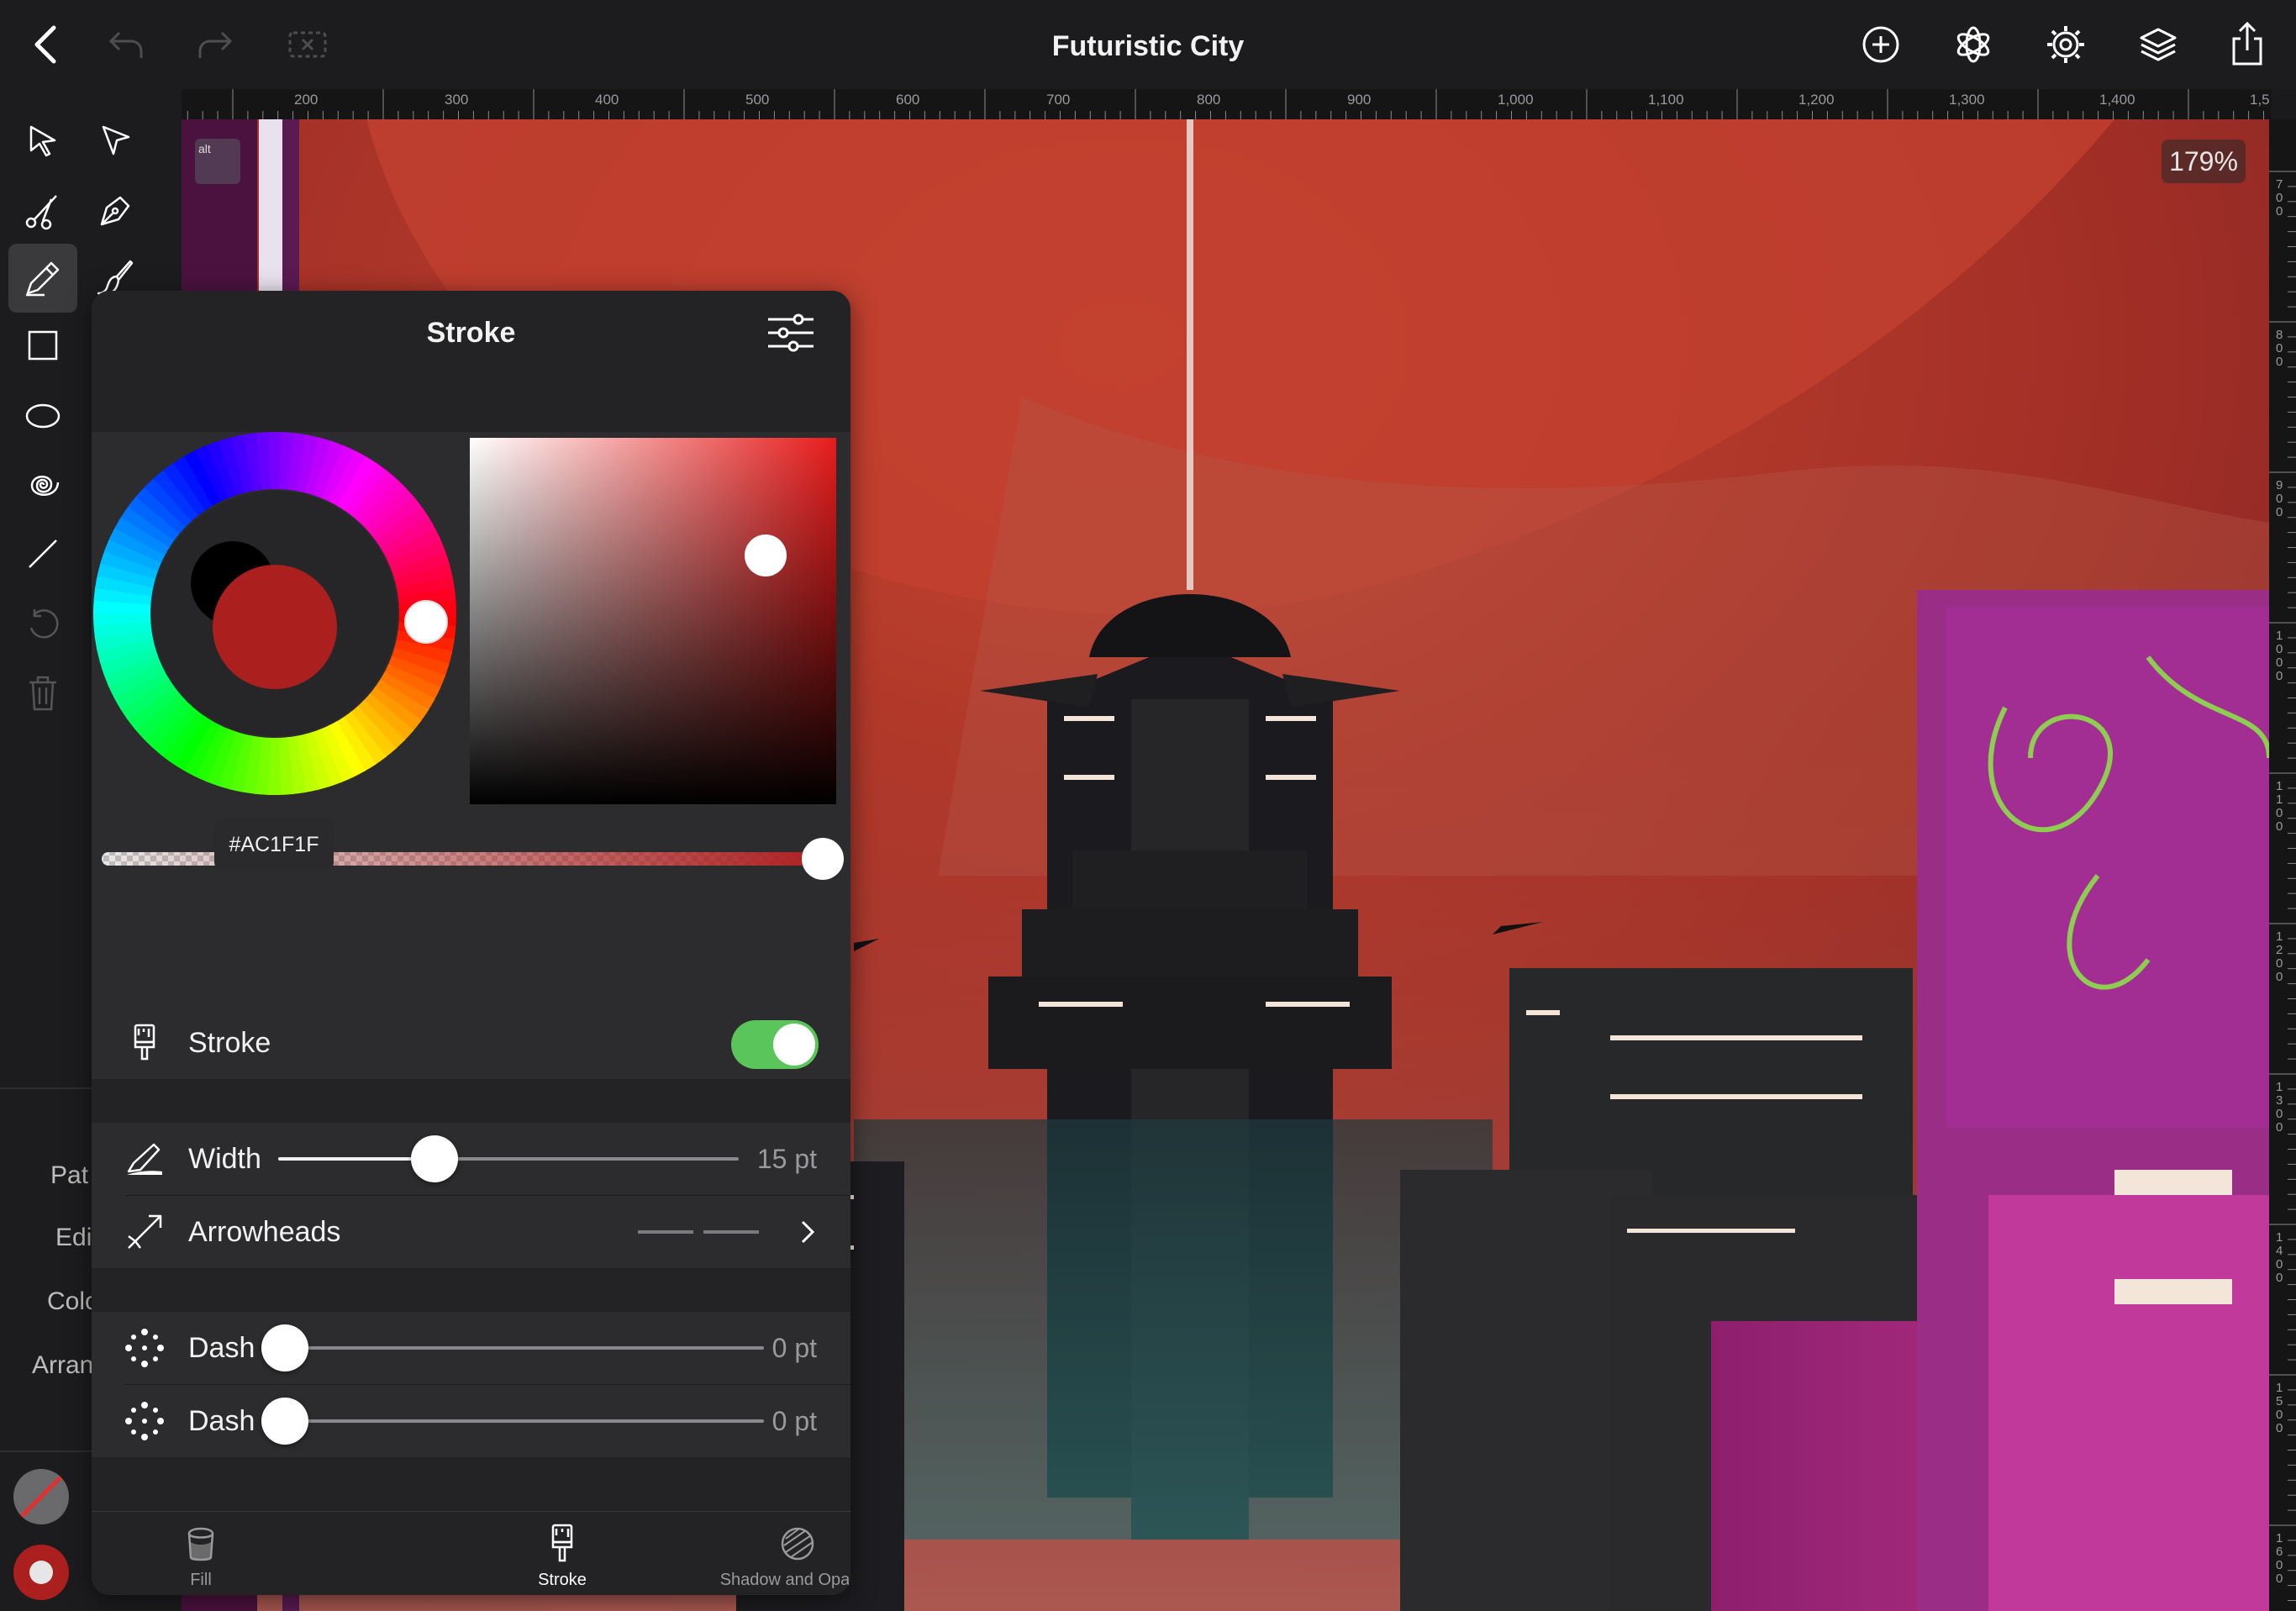 The height and width of the screenshot is (1611, 2296). Describe the element at coordinates (2279, 1257) in the screenshot. I see `ruler-label-vertical: 1400` at that location.